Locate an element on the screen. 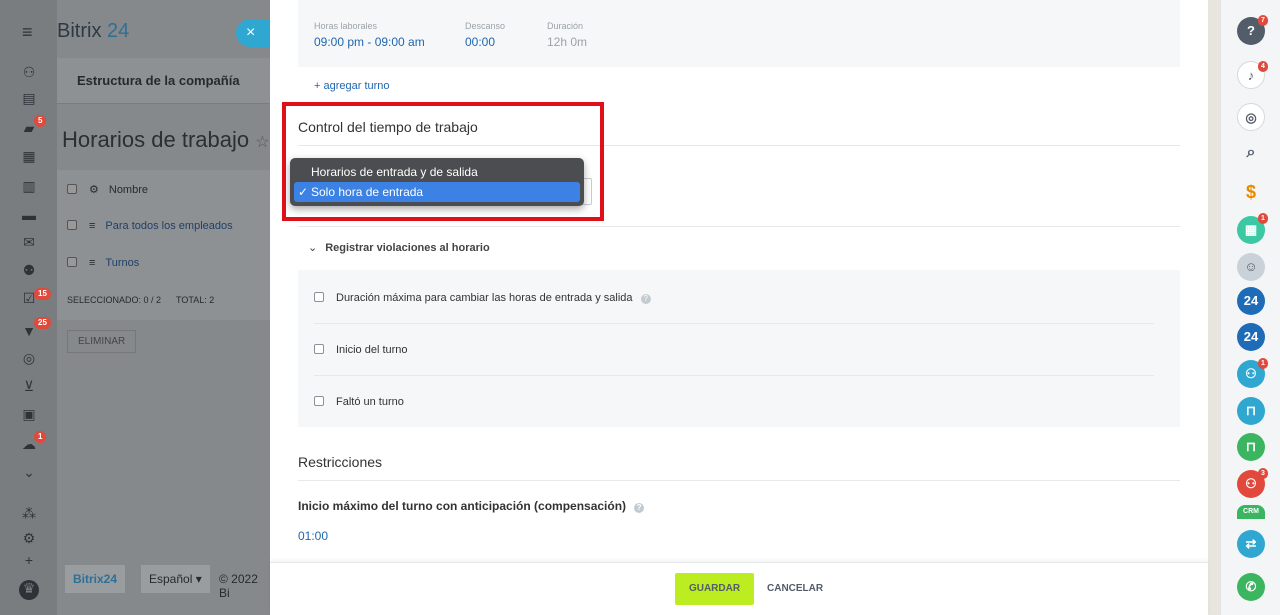 The height and width of the screenshot is (615, 1280). drive-icon: ▬ is located at coordinates (29, 215).